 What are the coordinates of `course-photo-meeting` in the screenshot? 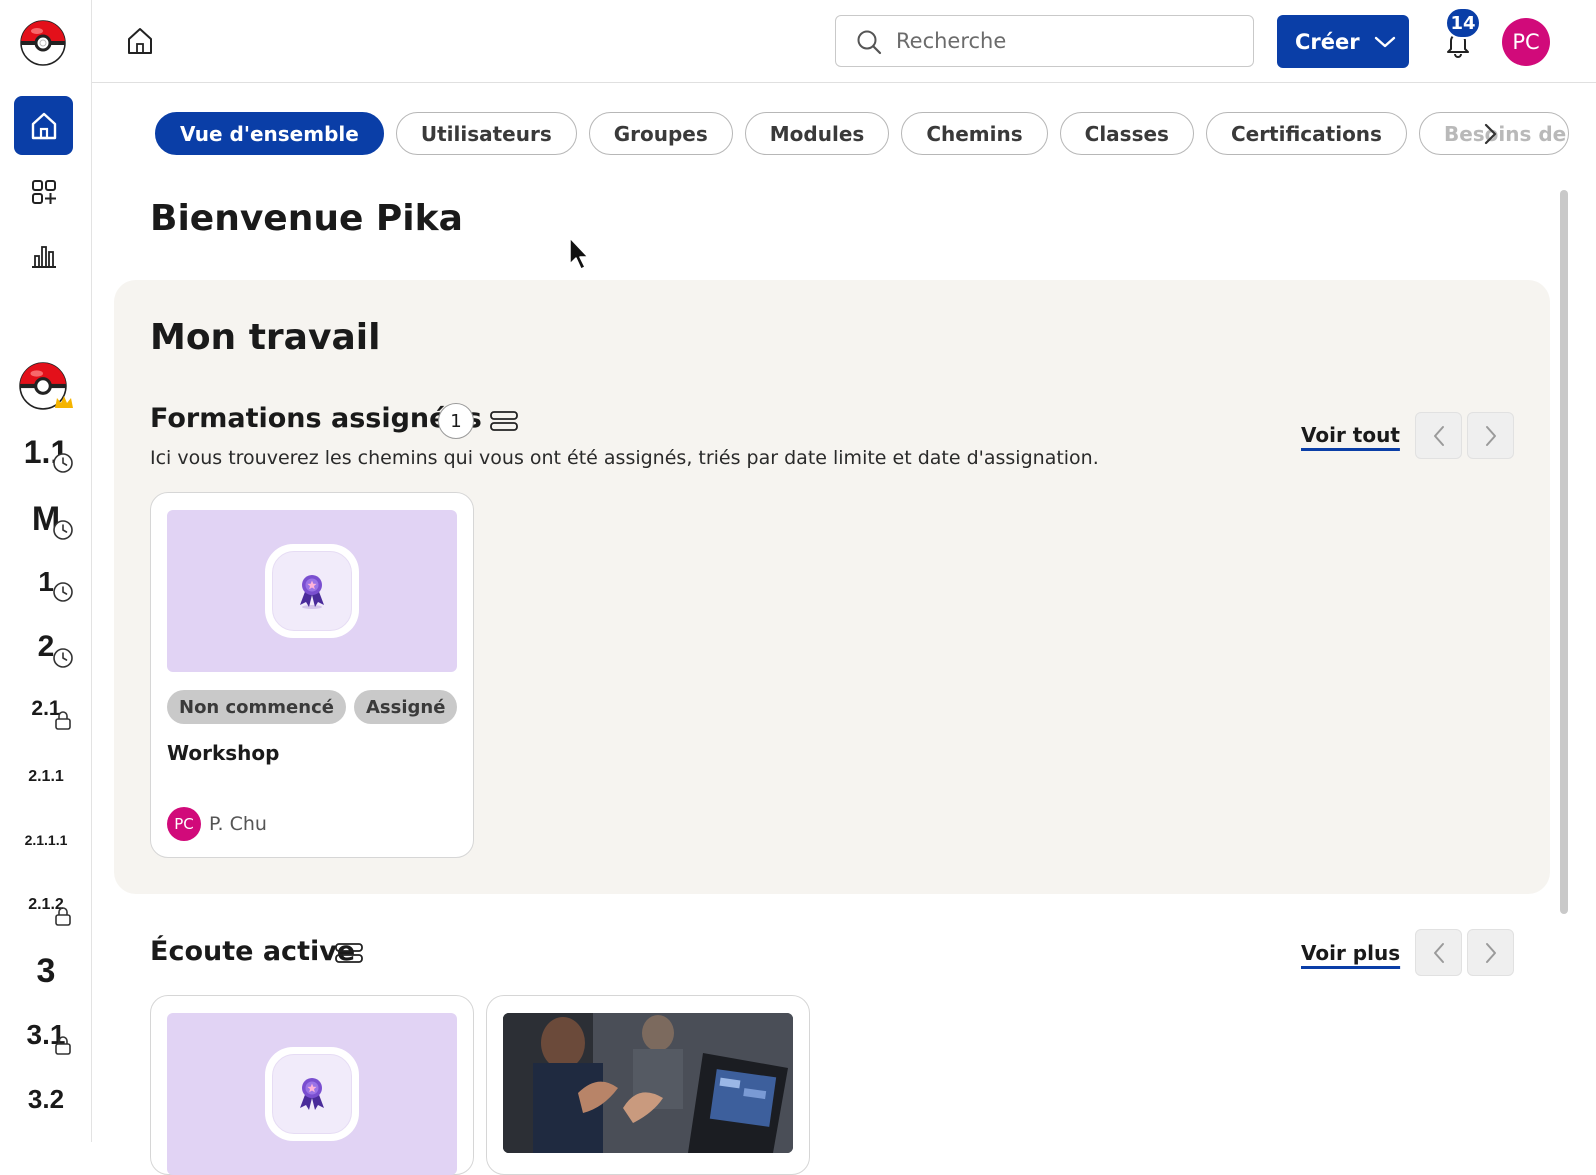 It's located at (648, 1083).